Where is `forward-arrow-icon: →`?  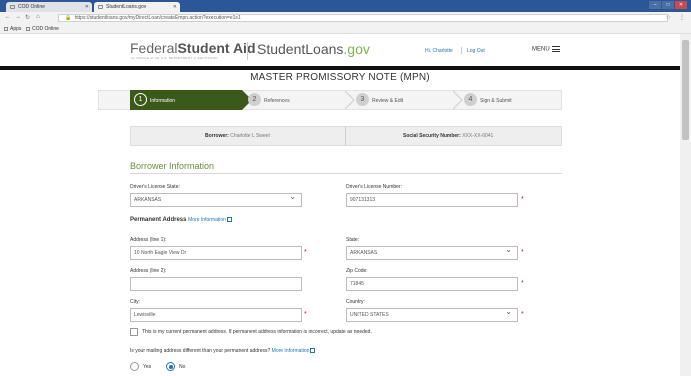 forward-arrow-icon: → is located at coordinates (18, 17).